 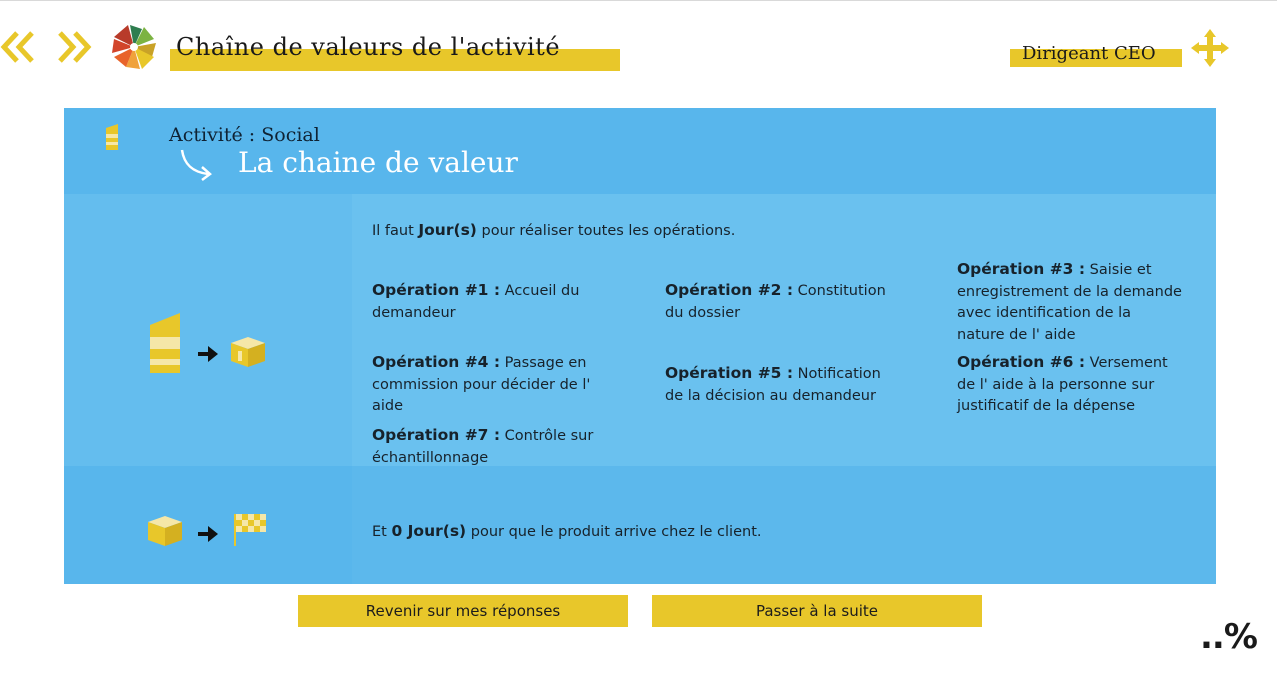 I want to click on production-flow-icons, so click(x=207, y=343).